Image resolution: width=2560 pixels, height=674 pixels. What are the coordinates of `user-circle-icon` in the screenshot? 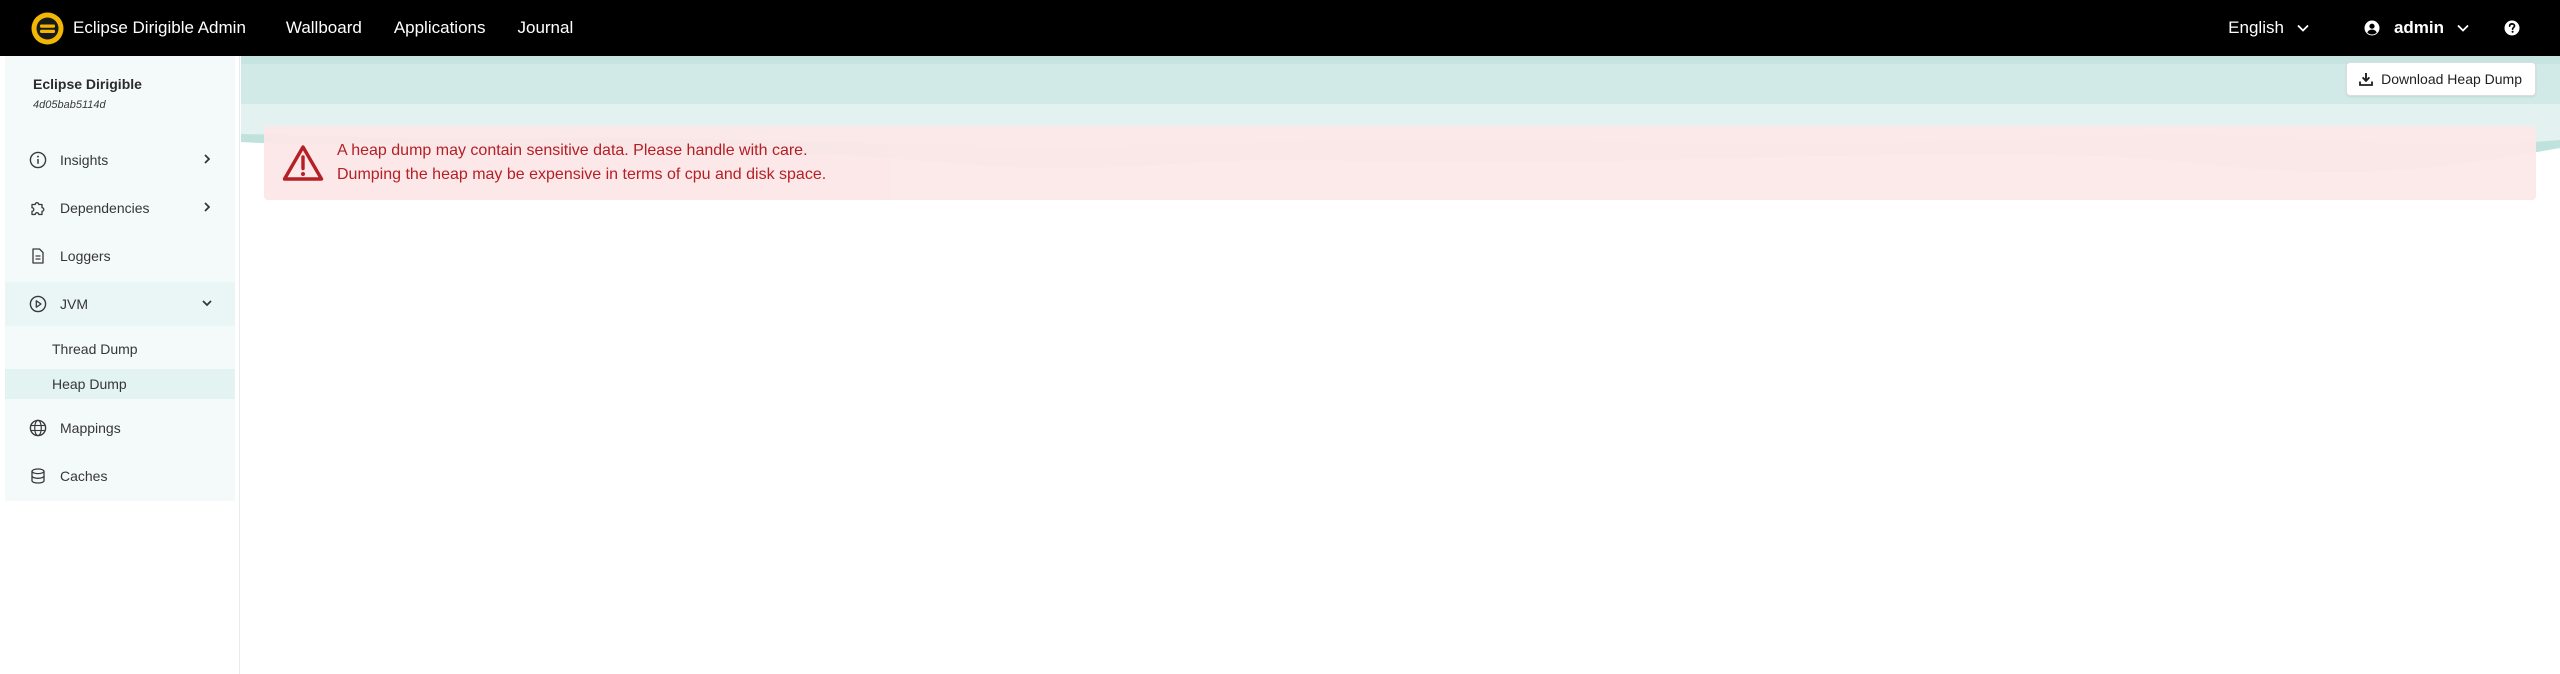 It's located at (2372, 28).